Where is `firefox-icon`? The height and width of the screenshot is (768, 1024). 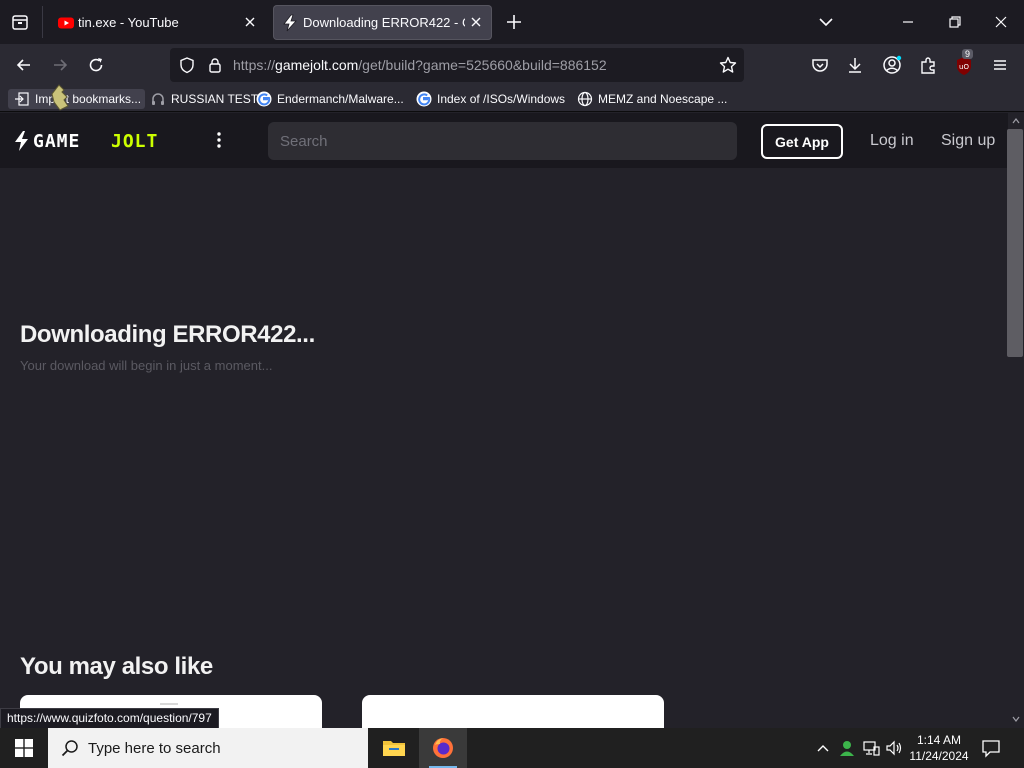
firefox-icon is located at coordinates (443, 748).